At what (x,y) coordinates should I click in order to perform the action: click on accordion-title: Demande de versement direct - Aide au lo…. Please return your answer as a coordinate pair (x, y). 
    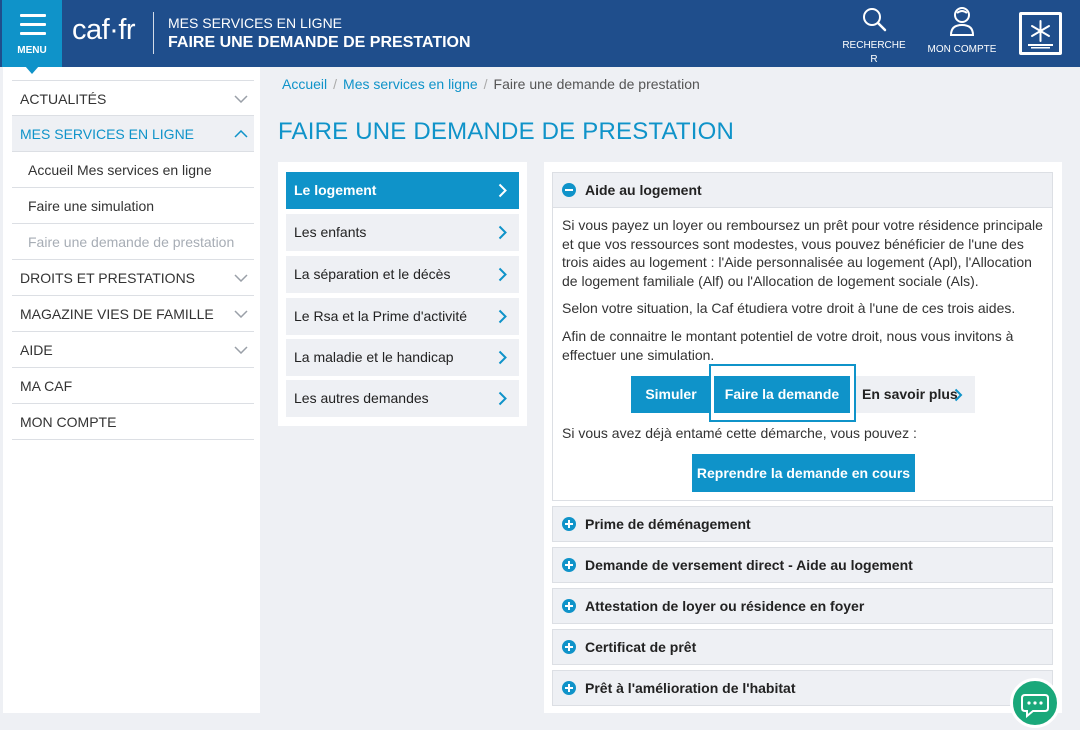
    Looking at the image, I should click on (749, 565).